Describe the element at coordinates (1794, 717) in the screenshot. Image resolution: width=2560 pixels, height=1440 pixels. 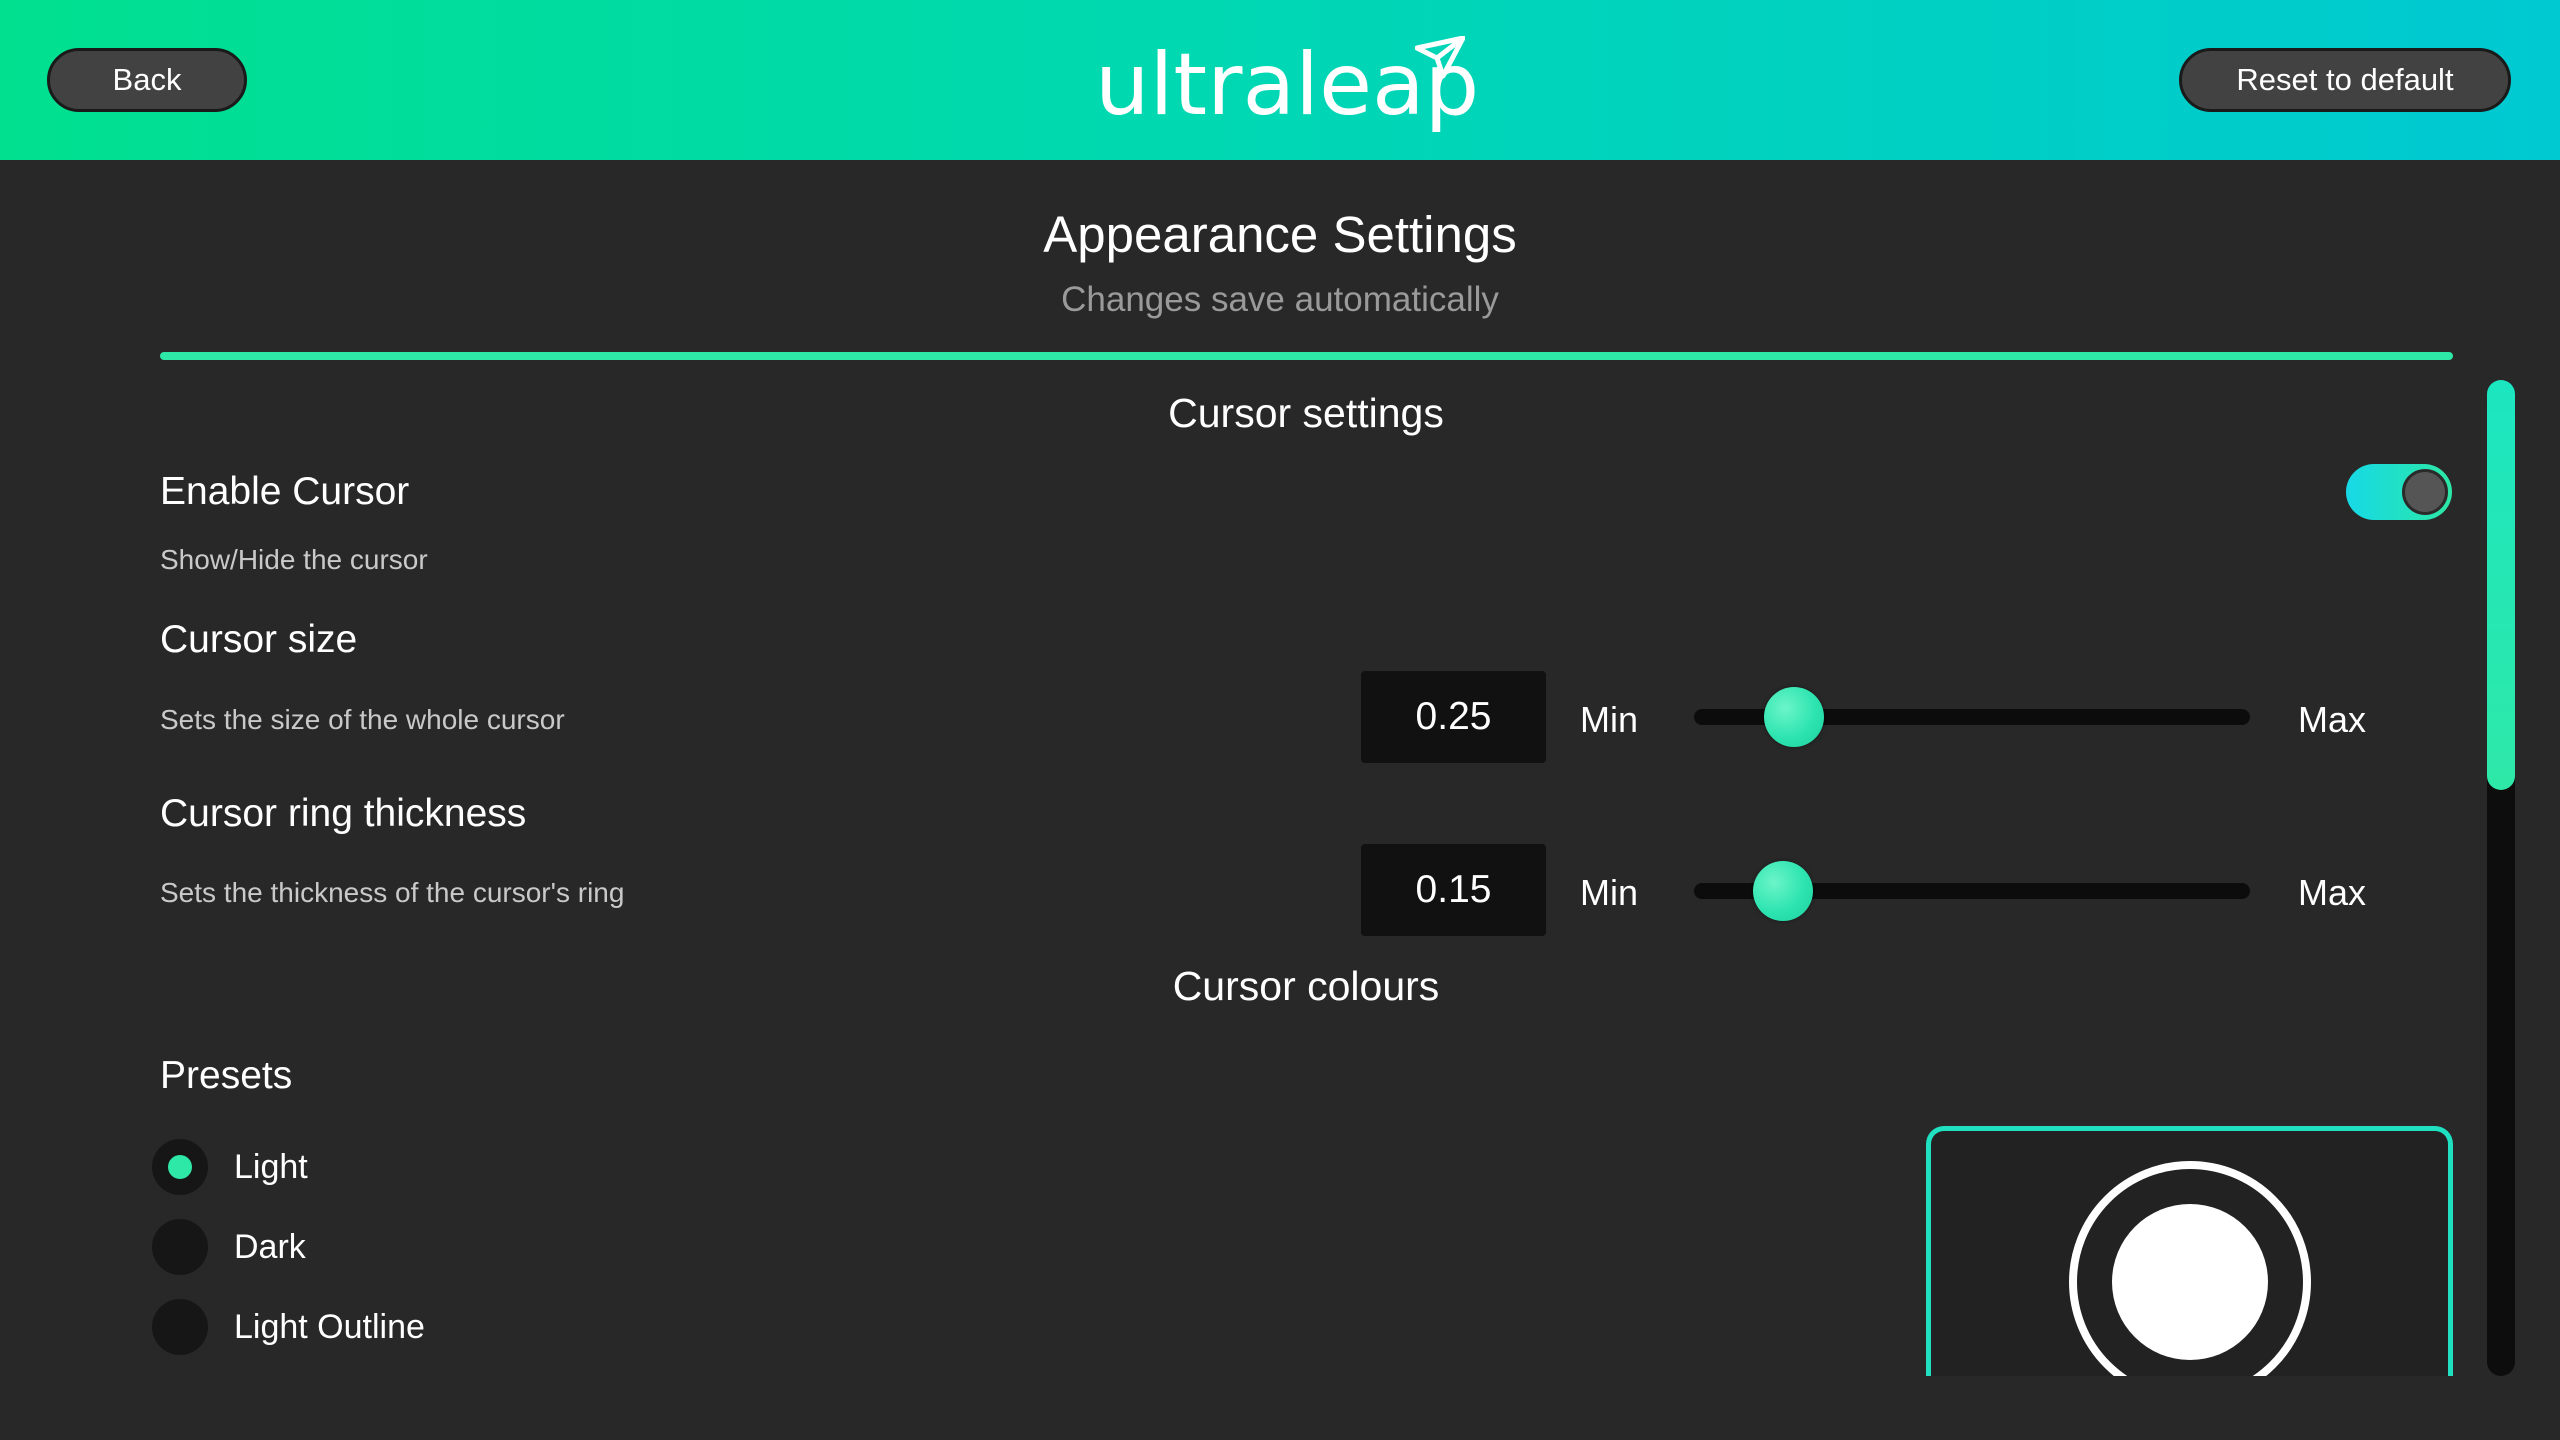
I see `cursor-size-slider-thumb` at that location.